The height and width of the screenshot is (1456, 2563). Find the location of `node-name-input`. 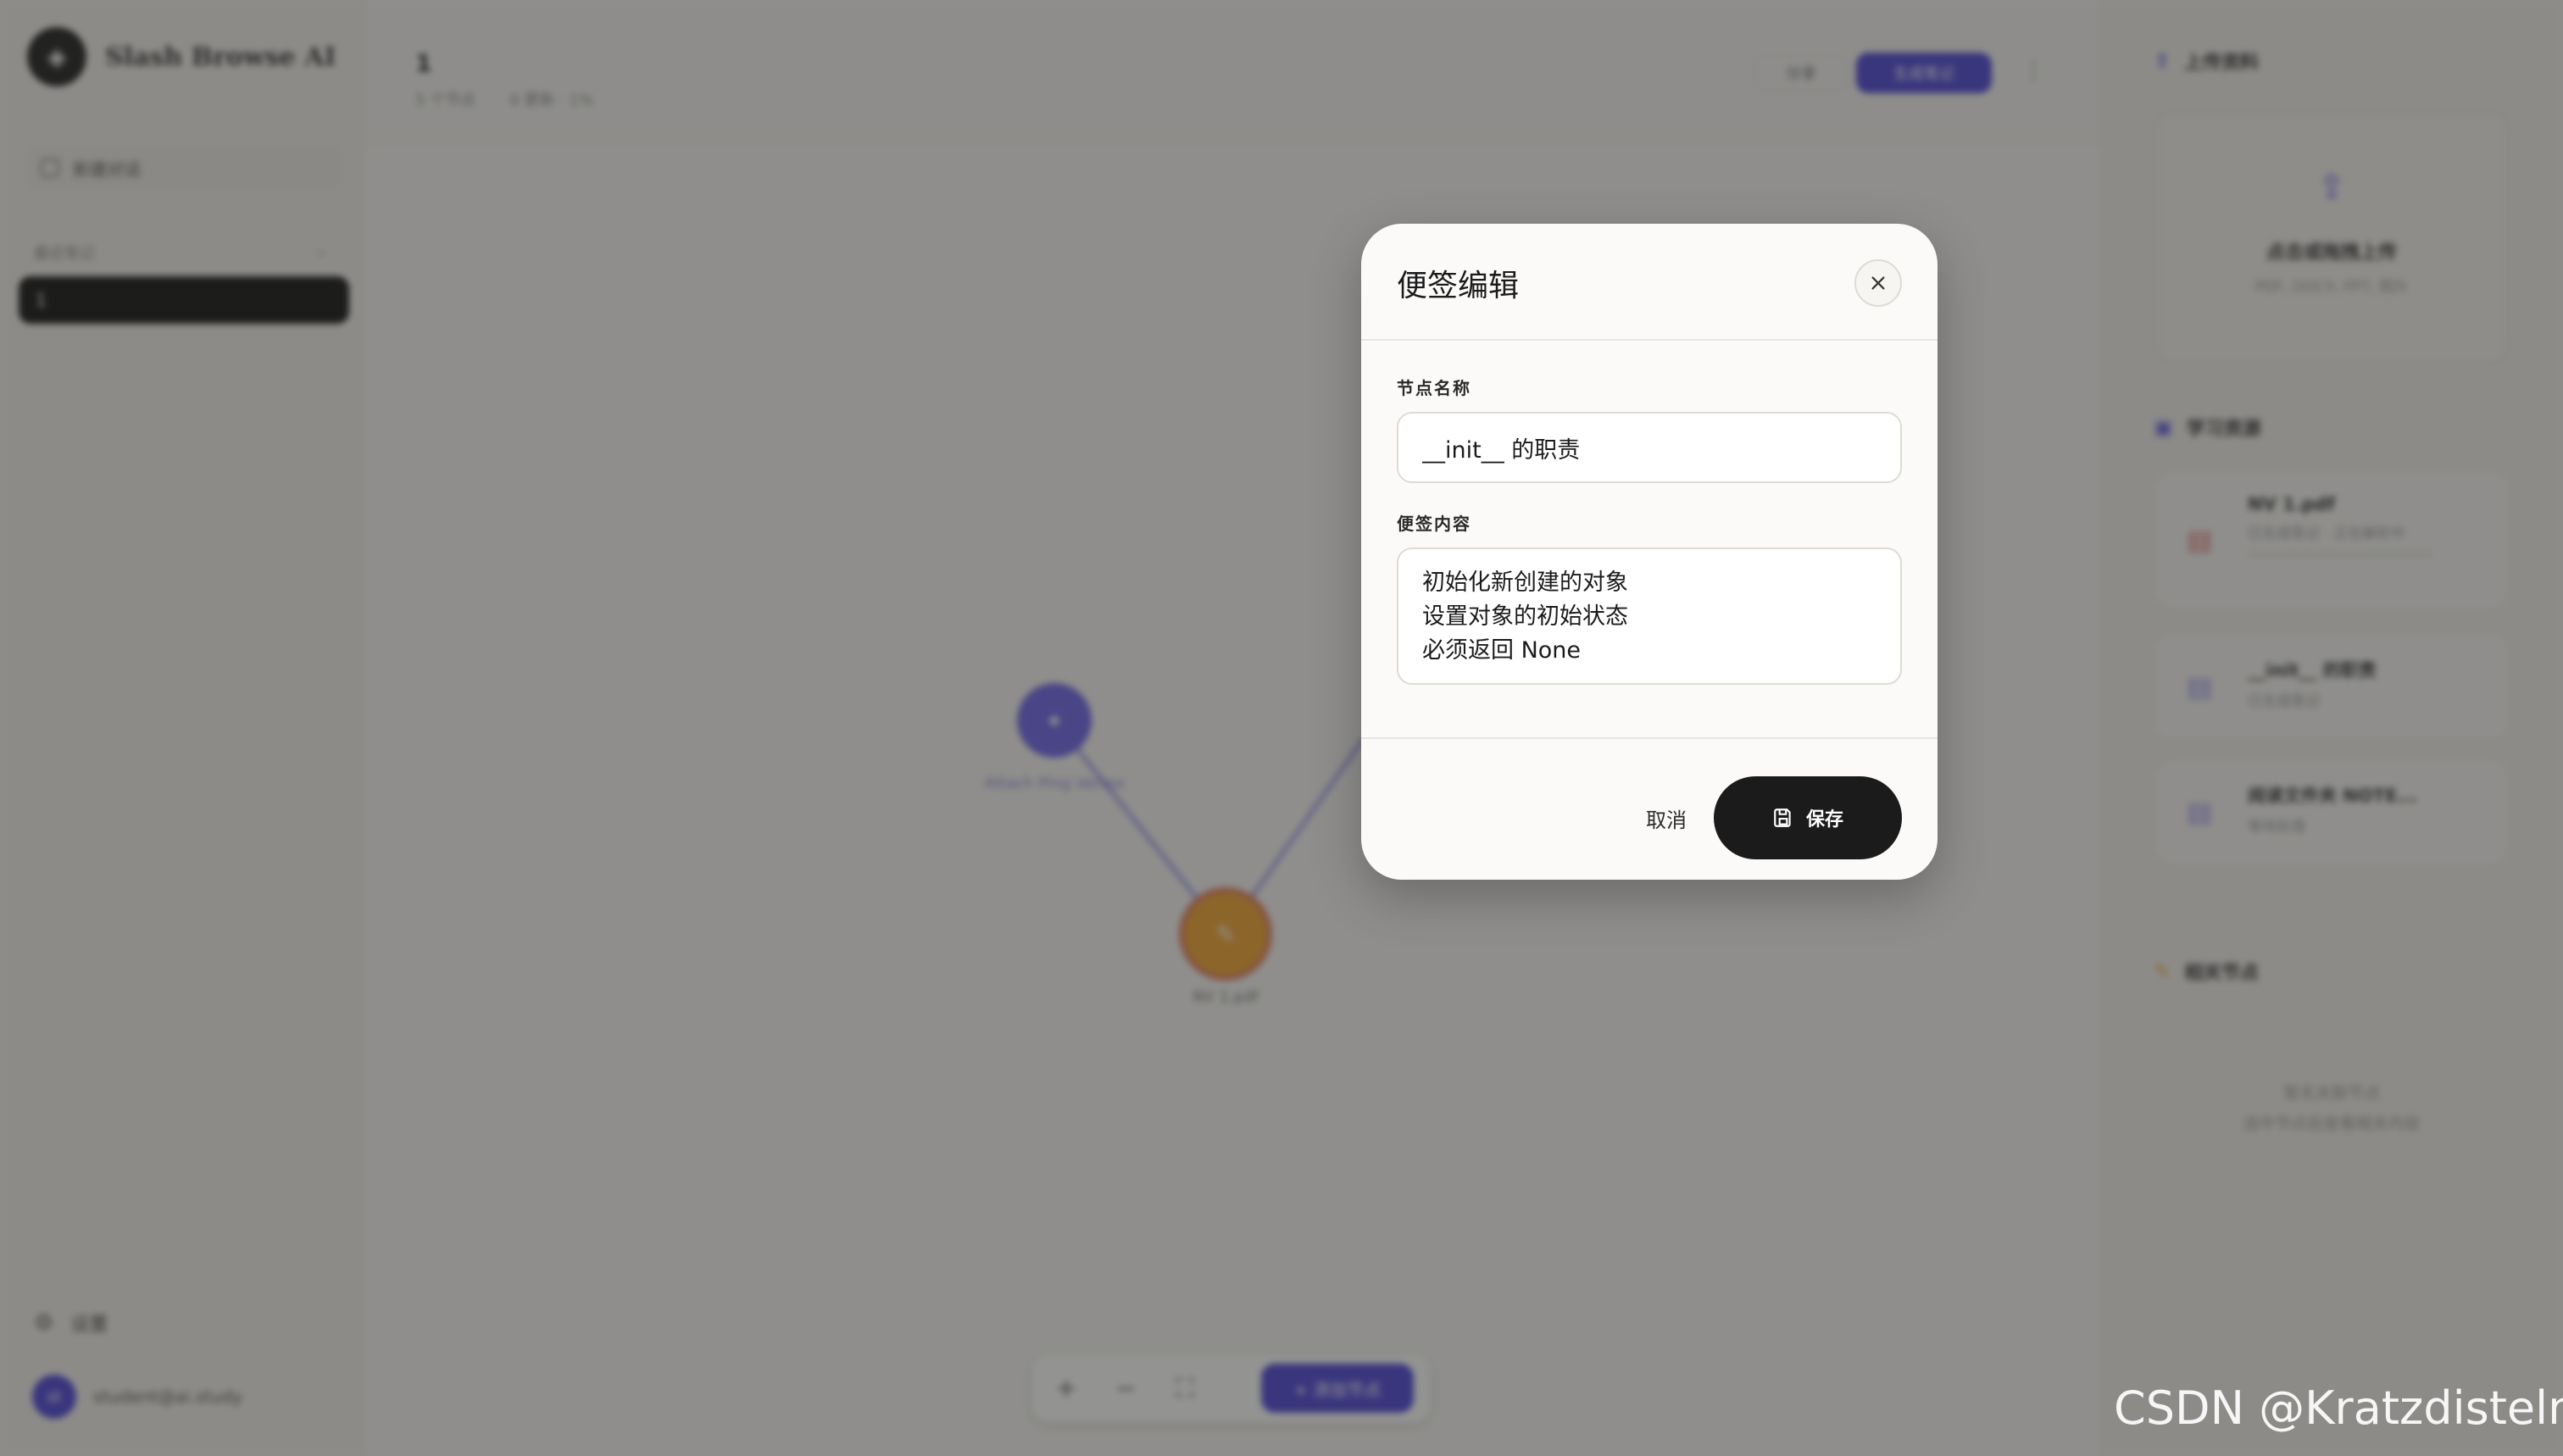

node-name-input is located at coordinates (1649, 447).